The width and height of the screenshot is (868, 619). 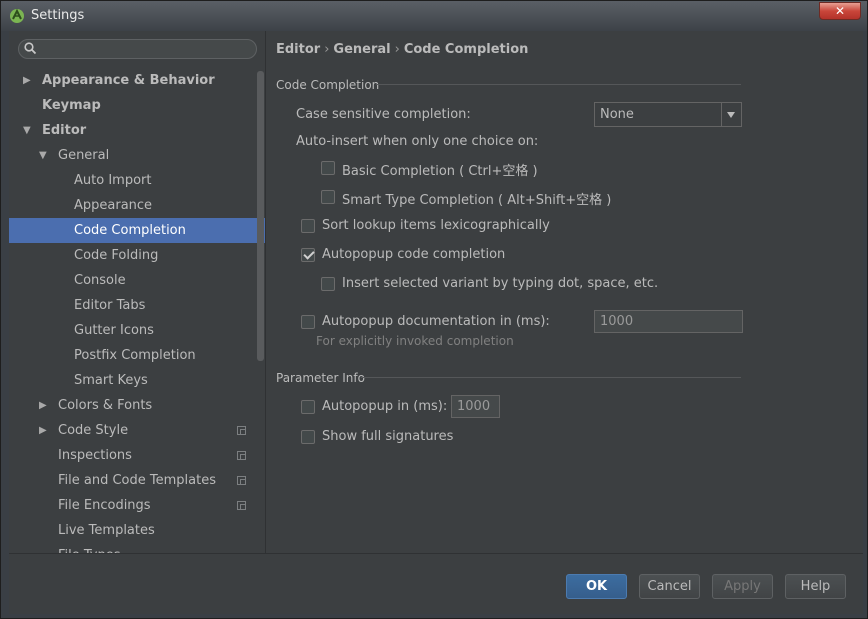 What do you see at coordinates (84, 155) in the screenshot?
I see `tree-item-label: General` at bounding box center [84, 155].